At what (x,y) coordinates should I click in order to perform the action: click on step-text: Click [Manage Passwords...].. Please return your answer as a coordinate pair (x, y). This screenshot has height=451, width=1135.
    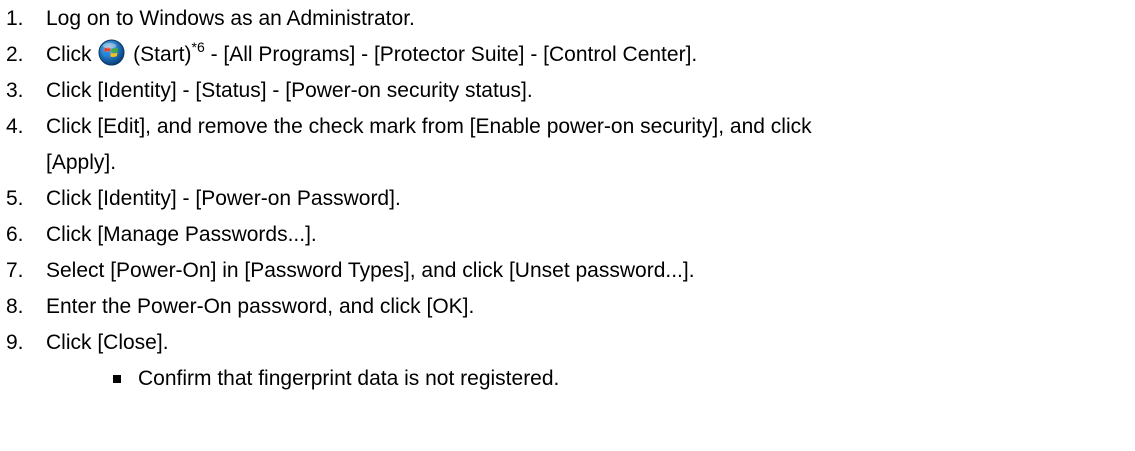
    Looking at the image, I should click on (181, 234).